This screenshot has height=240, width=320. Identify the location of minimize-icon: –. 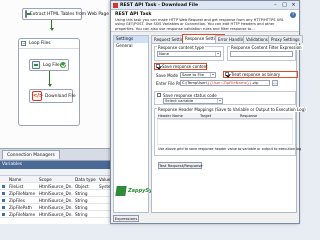
(275, 5).